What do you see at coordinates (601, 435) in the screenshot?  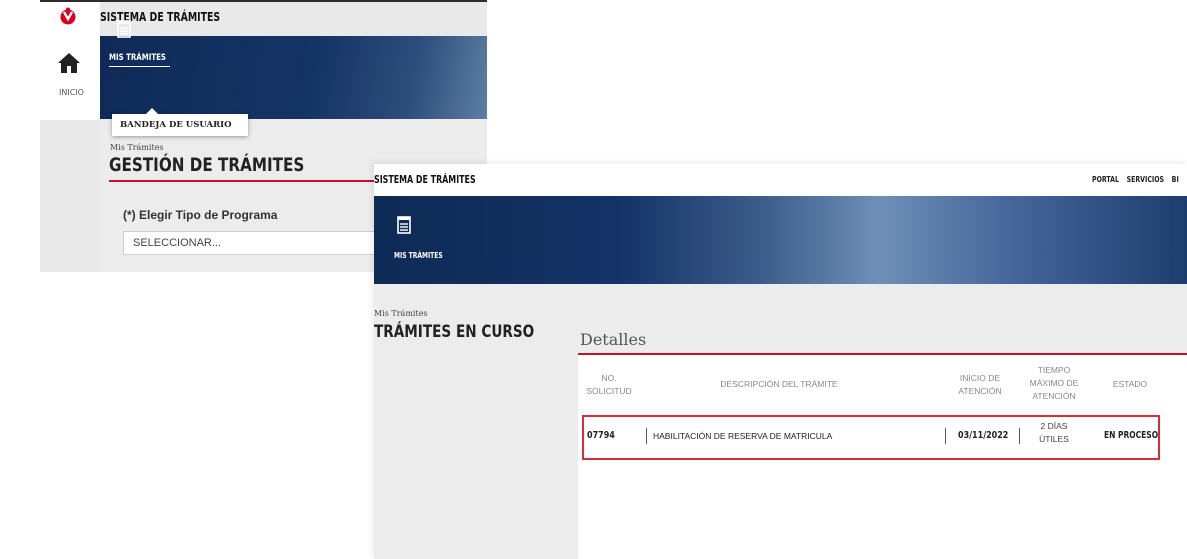 I see `cell-no-solicitud: 07794` at bounding box center [601, 435].